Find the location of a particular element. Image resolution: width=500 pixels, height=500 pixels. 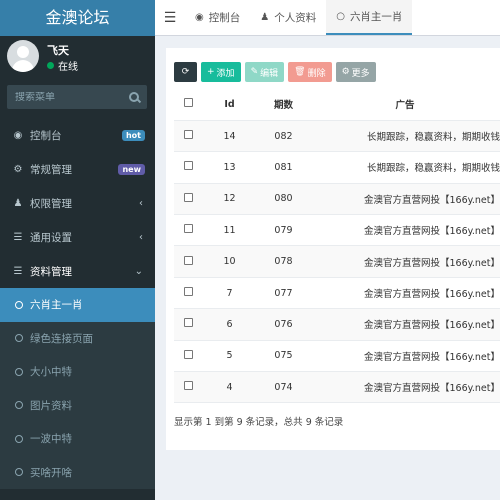

search-icon is located at coordinates (134, 97).